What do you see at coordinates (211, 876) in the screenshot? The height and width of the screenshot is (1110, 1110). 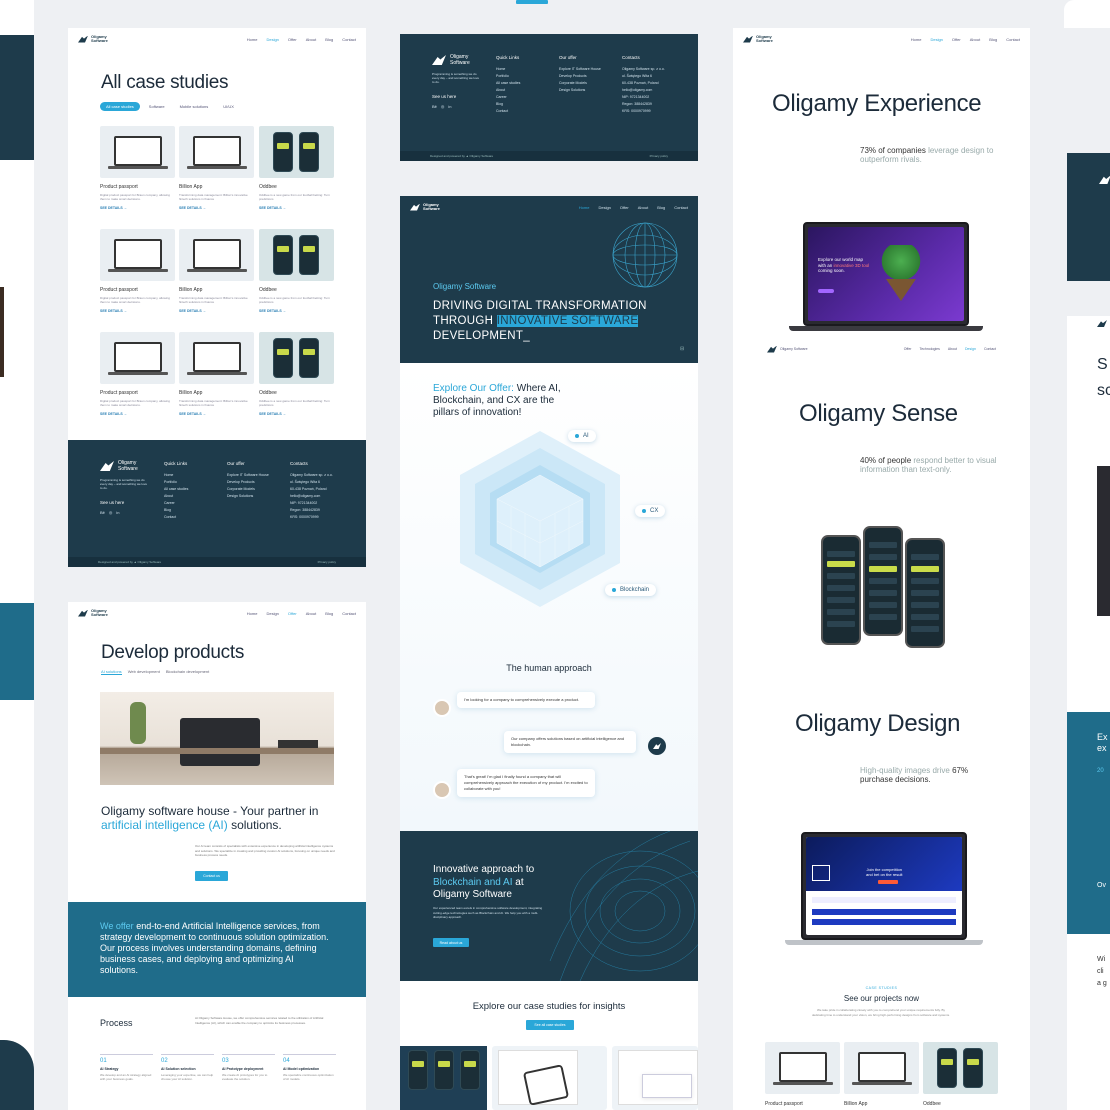 I see `contact-us-button: Contact us` at bounding box center [211, 876].